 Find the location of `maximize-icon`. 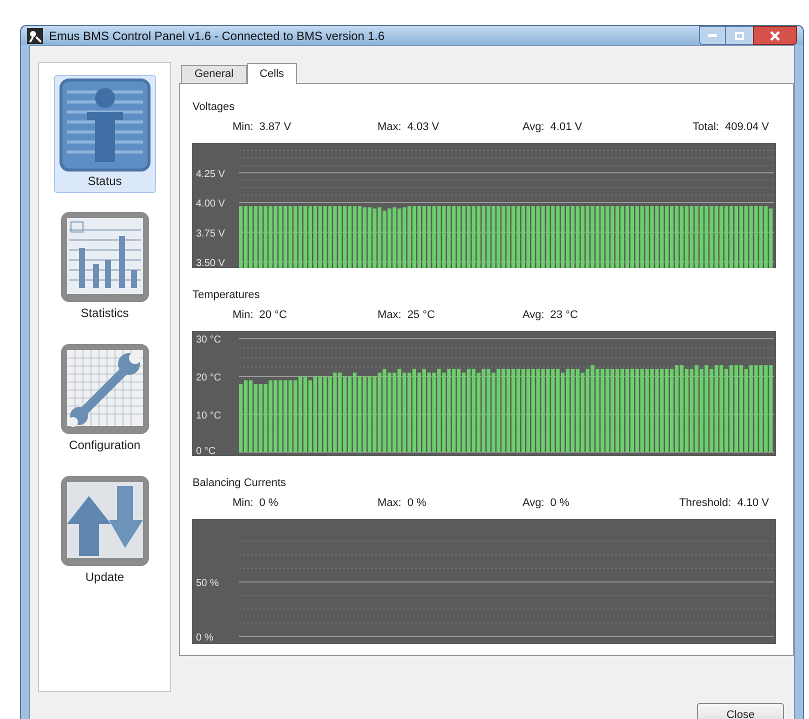

maximize-icon is located at coordinates (739, 36).